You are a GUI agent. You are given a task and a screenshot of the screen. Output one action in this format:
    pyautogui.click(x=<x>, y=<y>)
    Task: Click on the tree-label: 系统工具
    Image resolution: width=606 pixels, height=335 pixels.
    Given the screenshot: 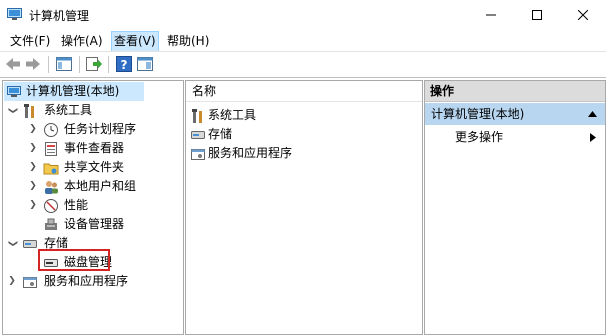 What is the action you would take?
    pyautogui.click(x=68, y=110)
    